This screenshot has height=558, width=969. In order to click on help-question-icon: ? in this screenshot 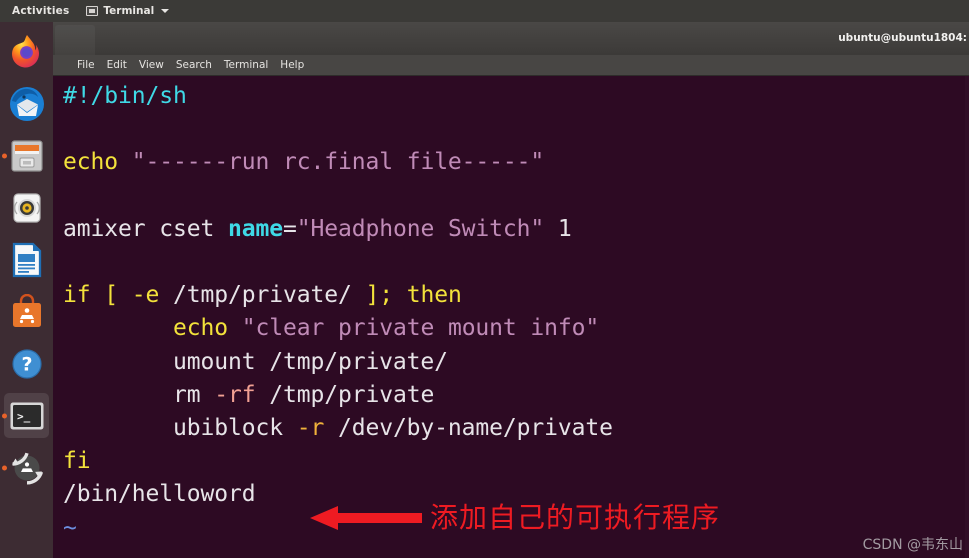, I will do `click(27, 364)`.